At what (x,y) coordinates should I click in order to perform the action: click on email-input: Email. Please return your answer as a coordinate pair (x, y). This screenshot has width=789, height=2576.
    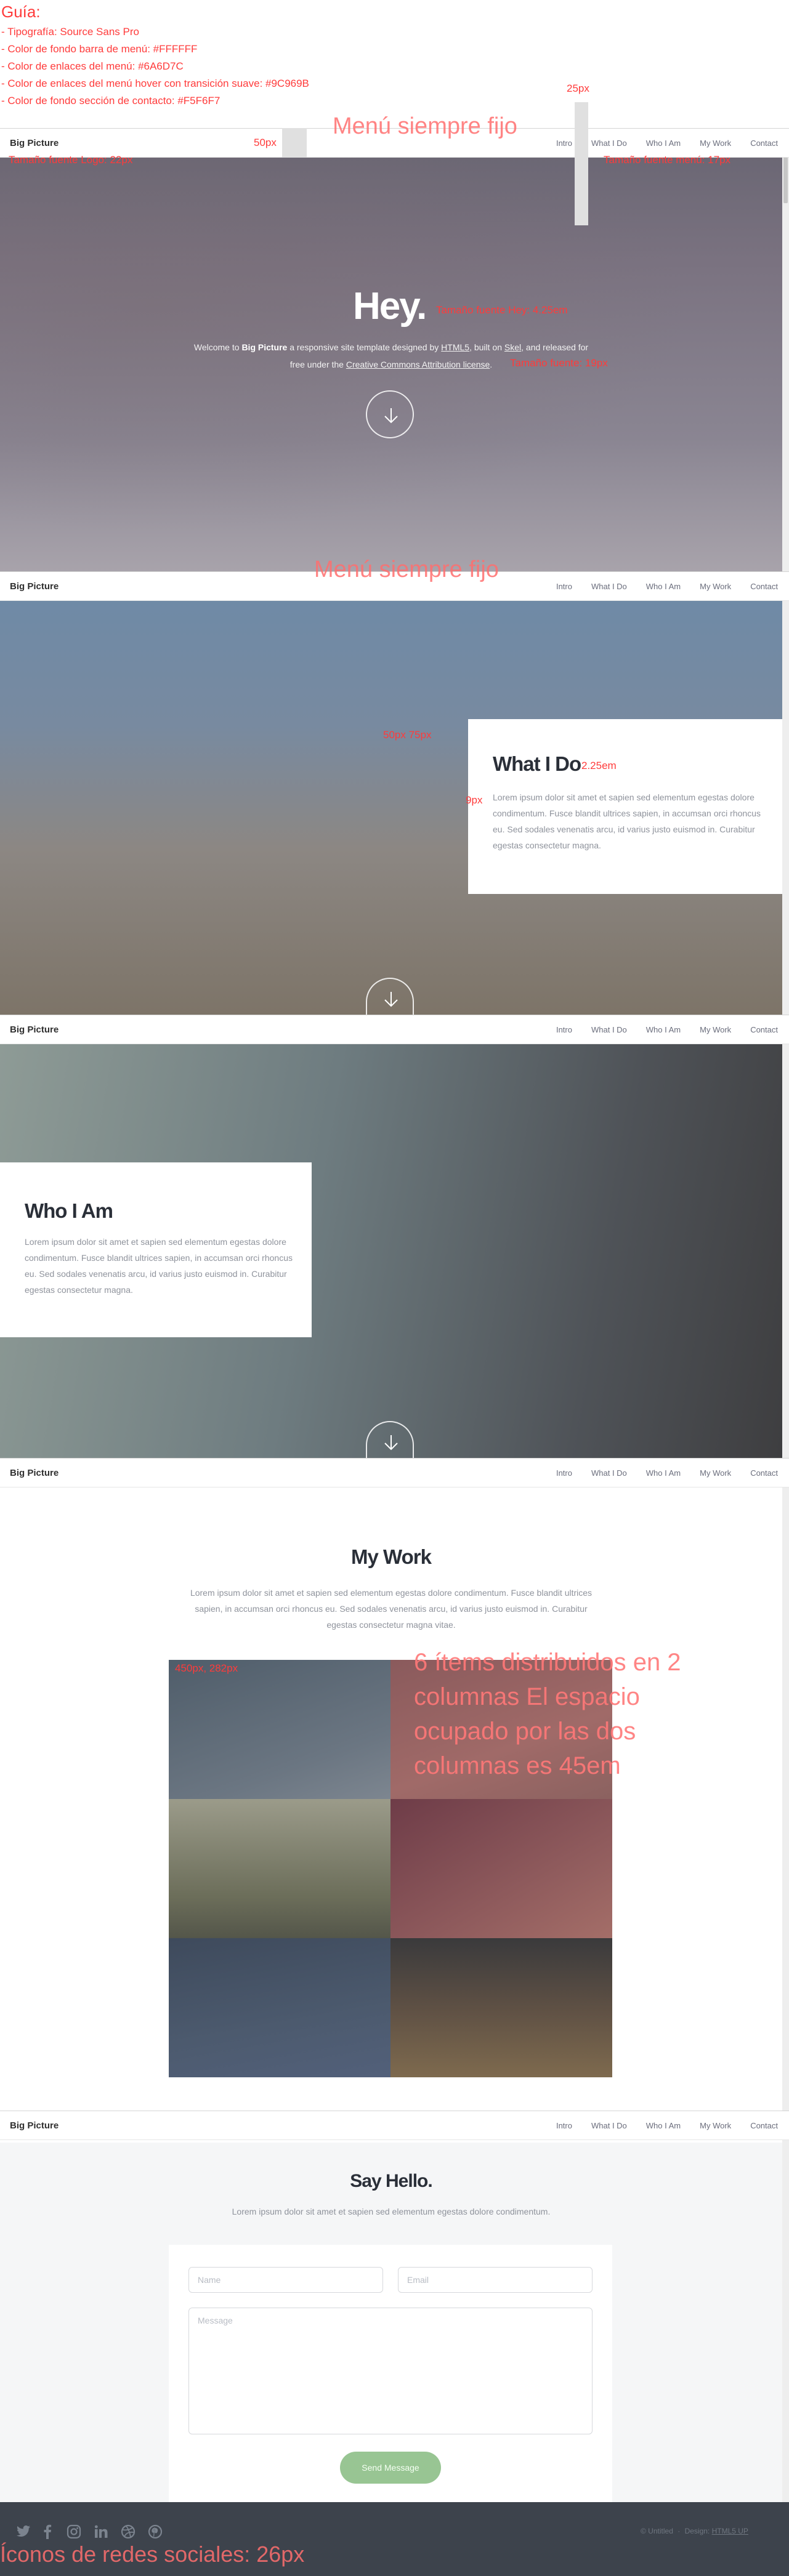
    Looking at the image, I should click on (495, 2280).